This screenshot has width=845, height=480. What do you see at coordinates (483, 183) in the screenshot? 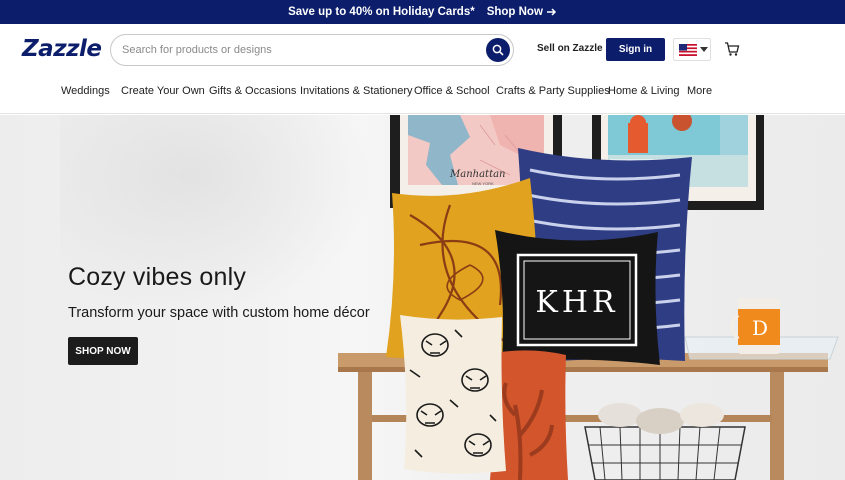
I see `print-caption-text: NEW YORK` at bounding box center [483, 183].